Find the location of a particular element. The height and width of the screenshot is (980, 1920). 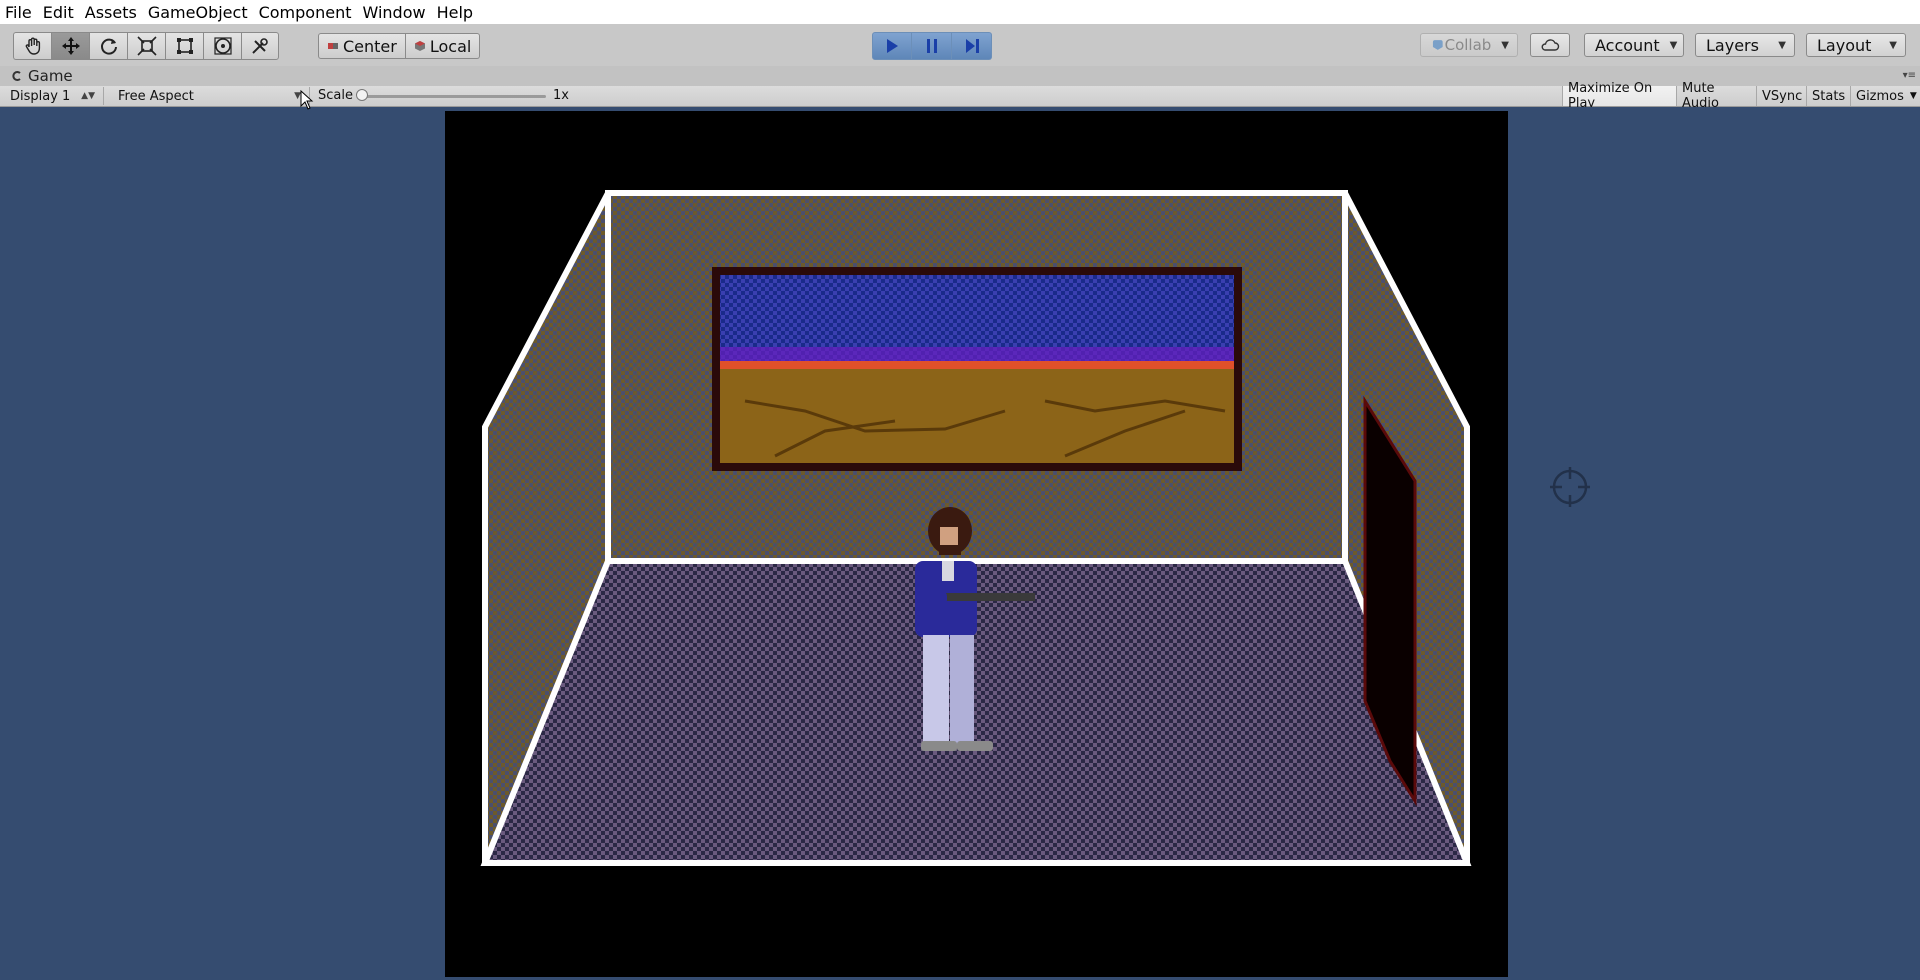

rect-icon is located at coordinates (184, 46).